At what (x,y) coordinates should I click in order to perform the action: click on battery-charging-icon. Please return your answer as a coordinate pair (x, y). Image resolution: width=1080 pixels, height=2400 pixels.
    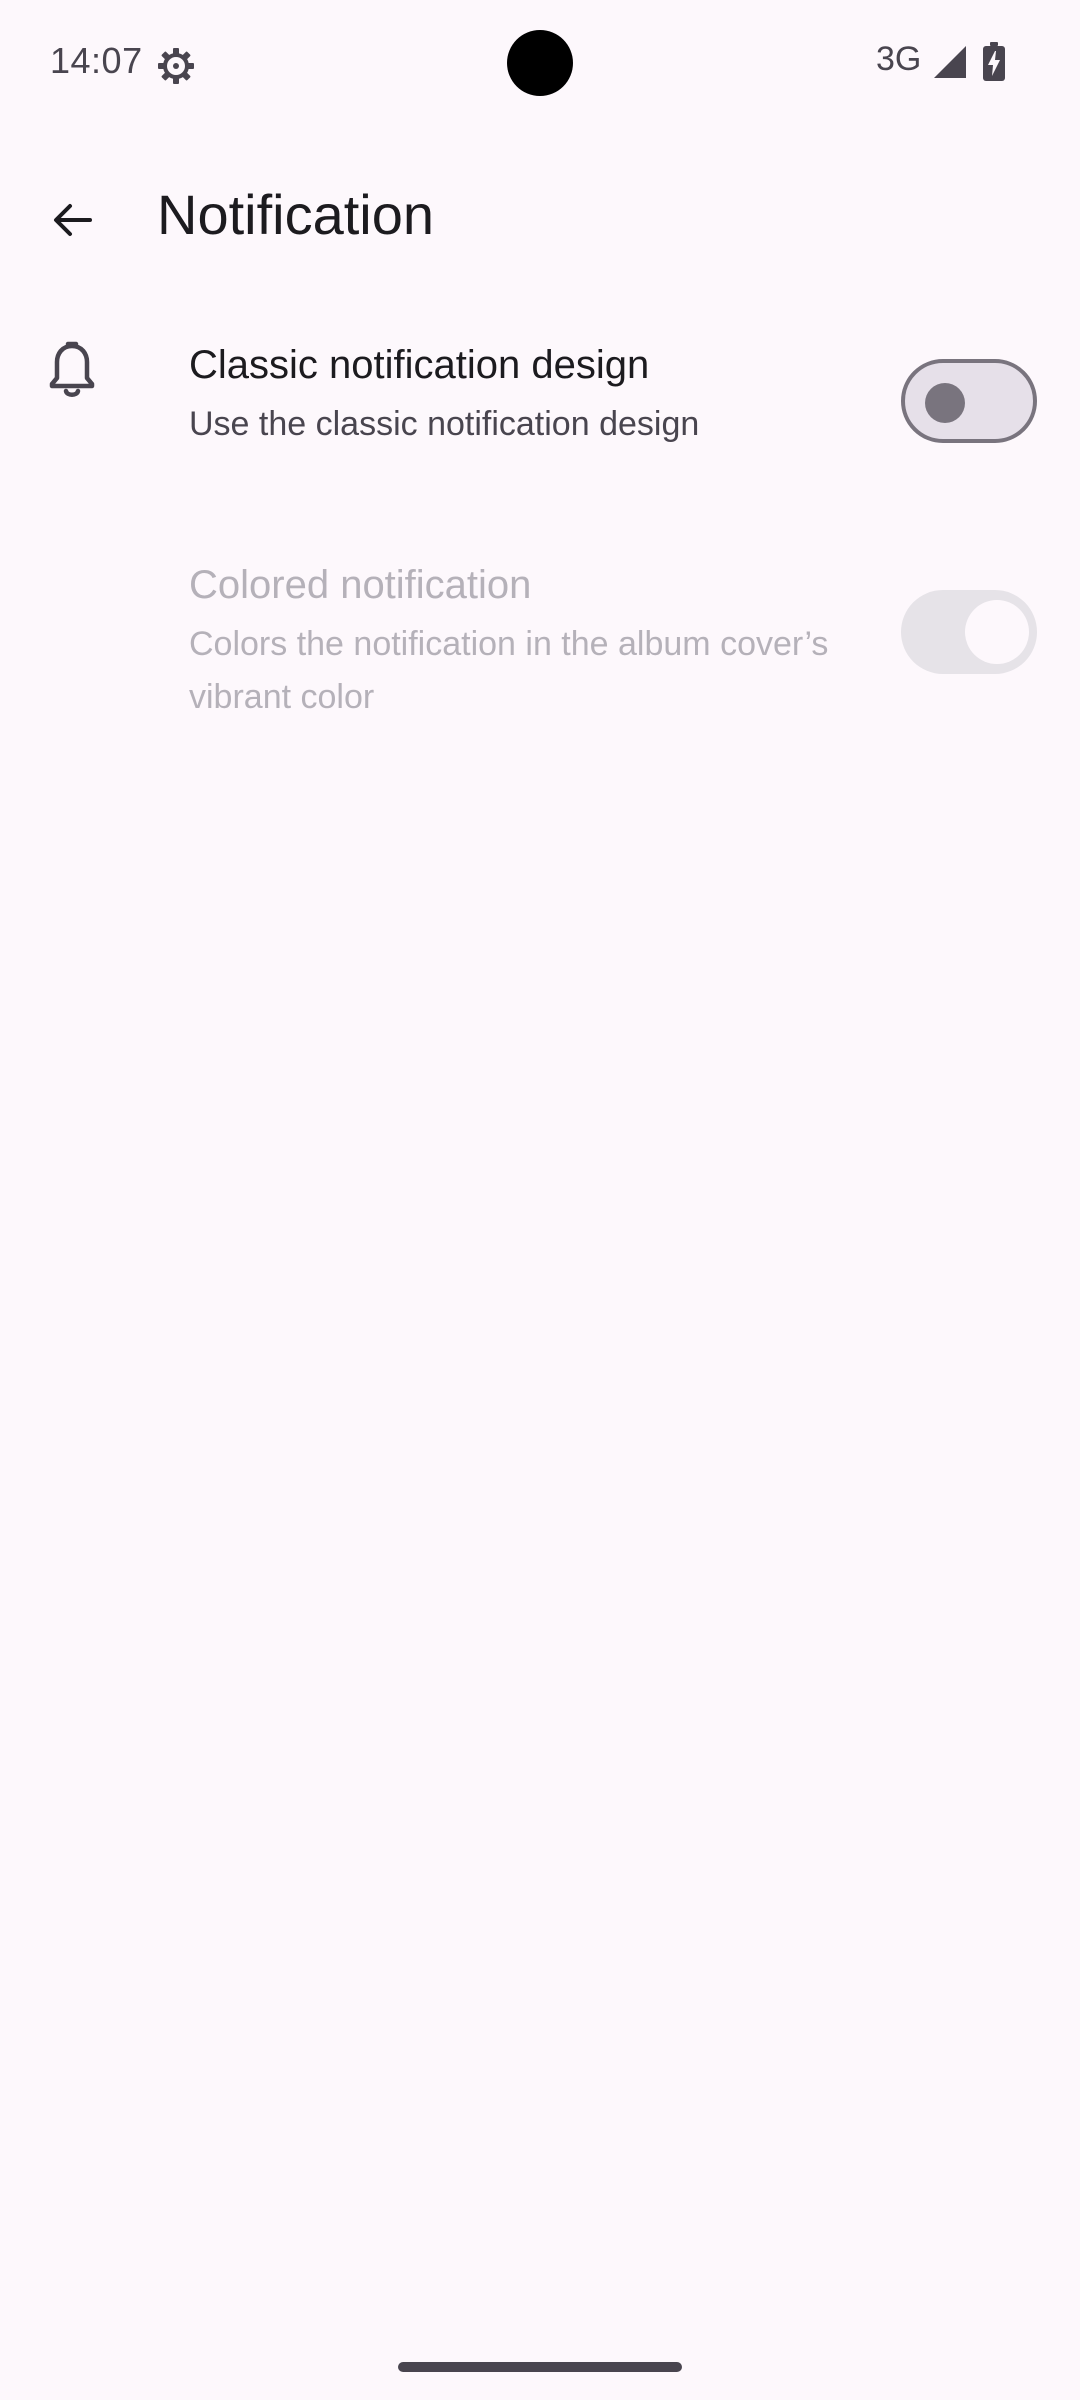
    Looking at the image, I should click on (994, 62).